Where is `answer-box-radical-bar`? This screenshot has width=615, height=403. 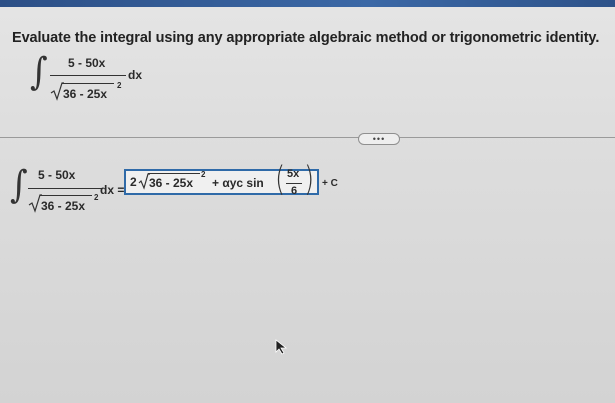
answer-box-radical-bar is located at coordinates (174, 173).